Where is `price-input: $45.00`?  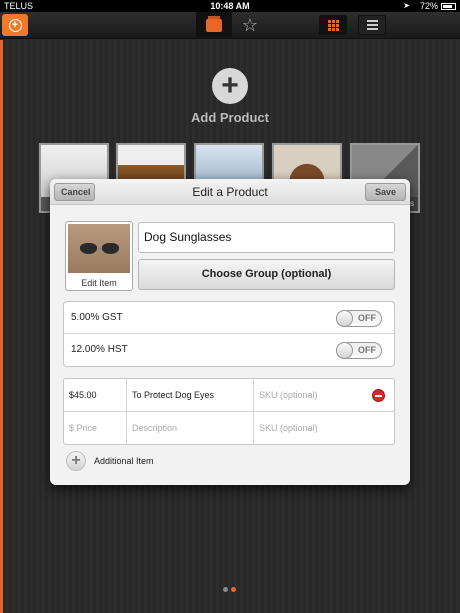 price-input: $45.00 is located at coordinates (95, 395).